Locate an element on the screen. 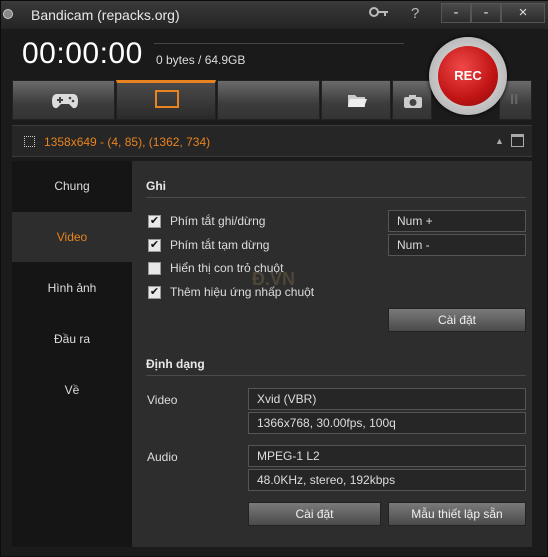  minimize-button: - is located at coordinates (456, 13).